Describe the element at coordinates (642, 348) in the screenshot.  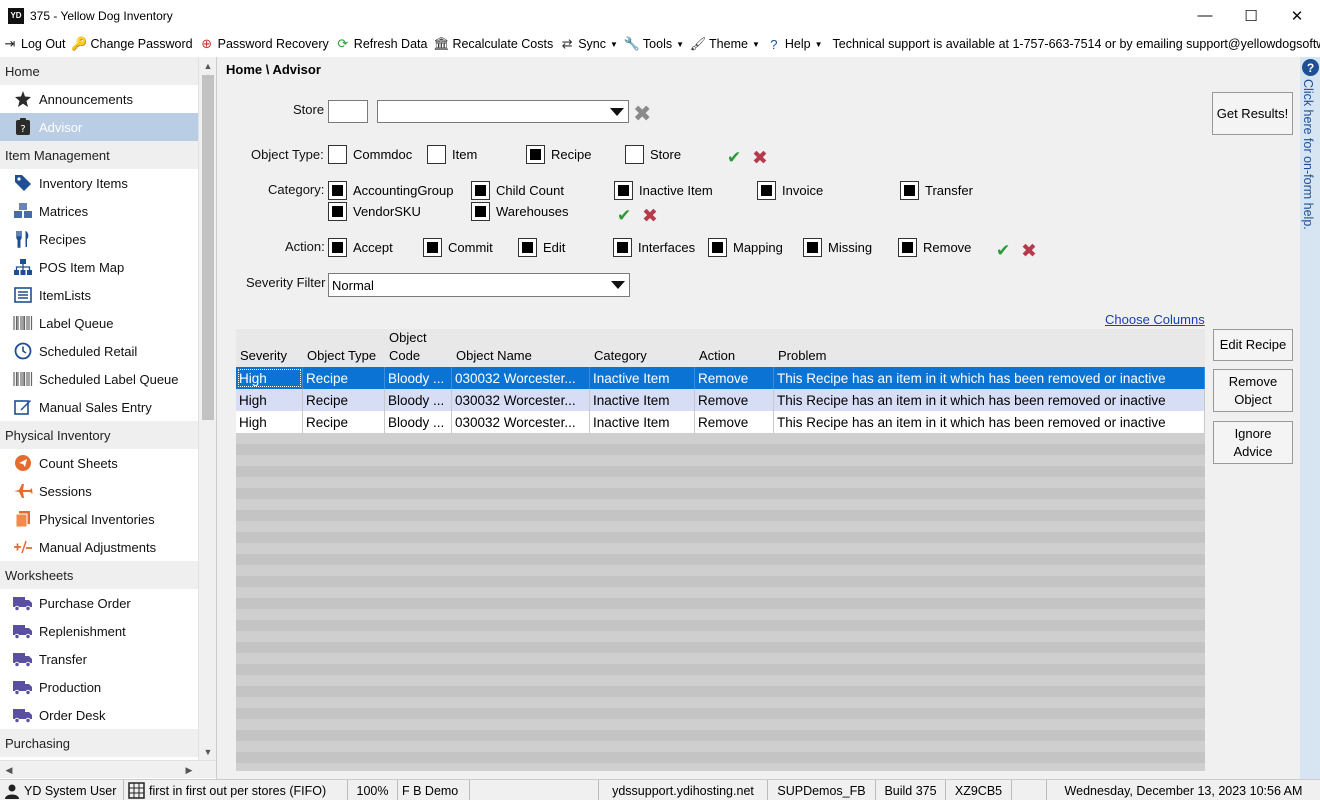
I see `column-header-category: Category` at that location.